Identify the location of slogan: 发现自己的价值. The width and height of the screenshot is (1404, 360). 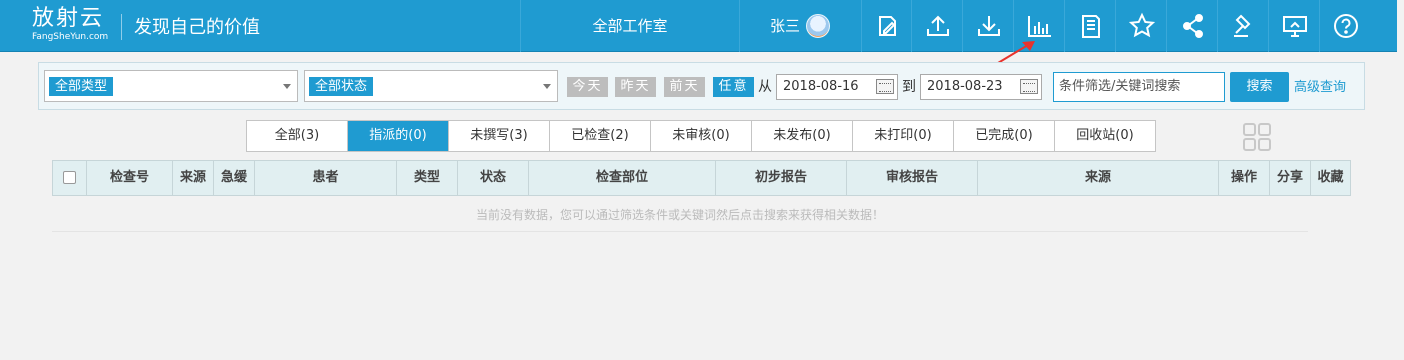
(197, 27).